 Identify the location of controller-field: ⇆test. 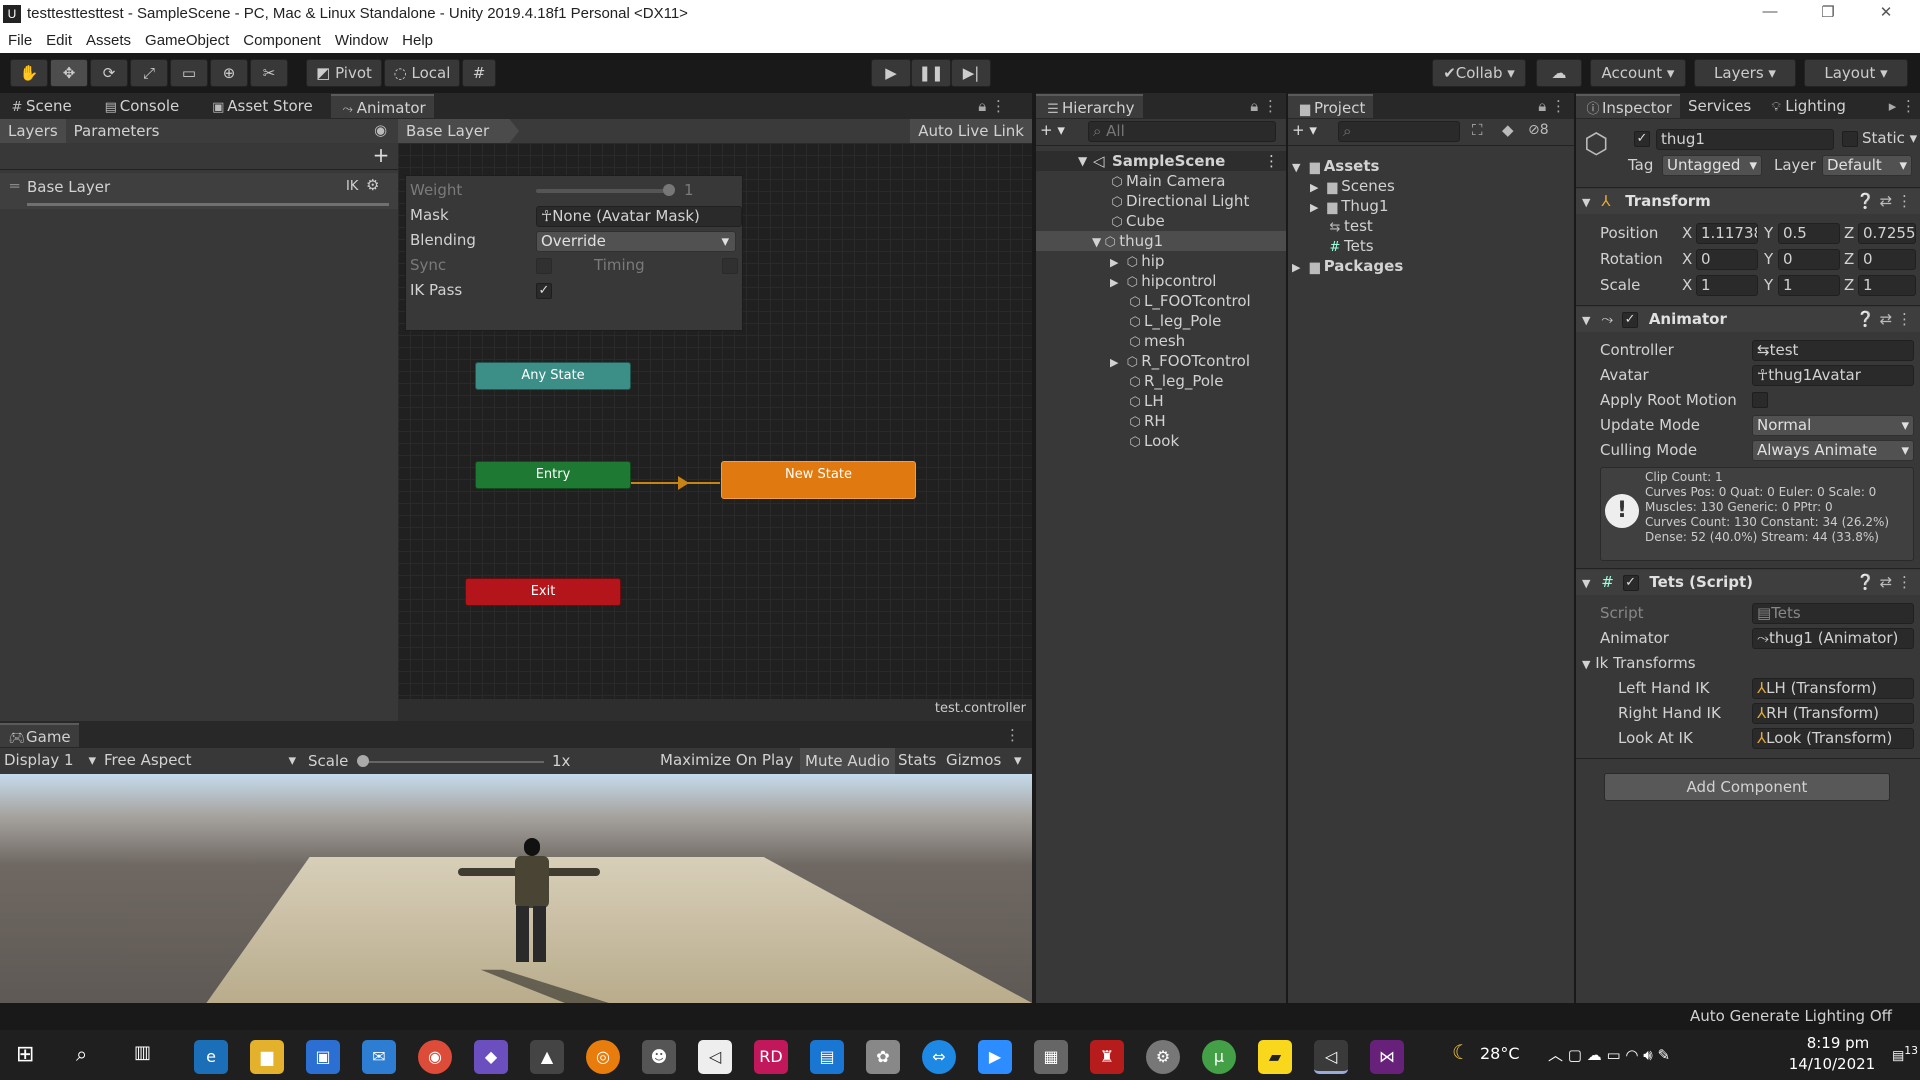
(1833, 350).